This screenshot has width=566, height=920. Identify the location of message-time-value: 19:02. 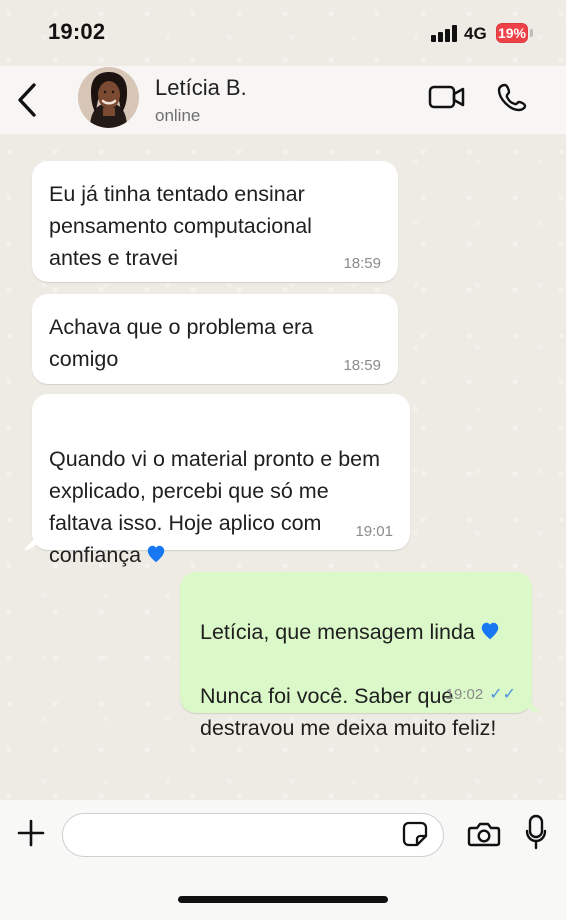
(464, 694).